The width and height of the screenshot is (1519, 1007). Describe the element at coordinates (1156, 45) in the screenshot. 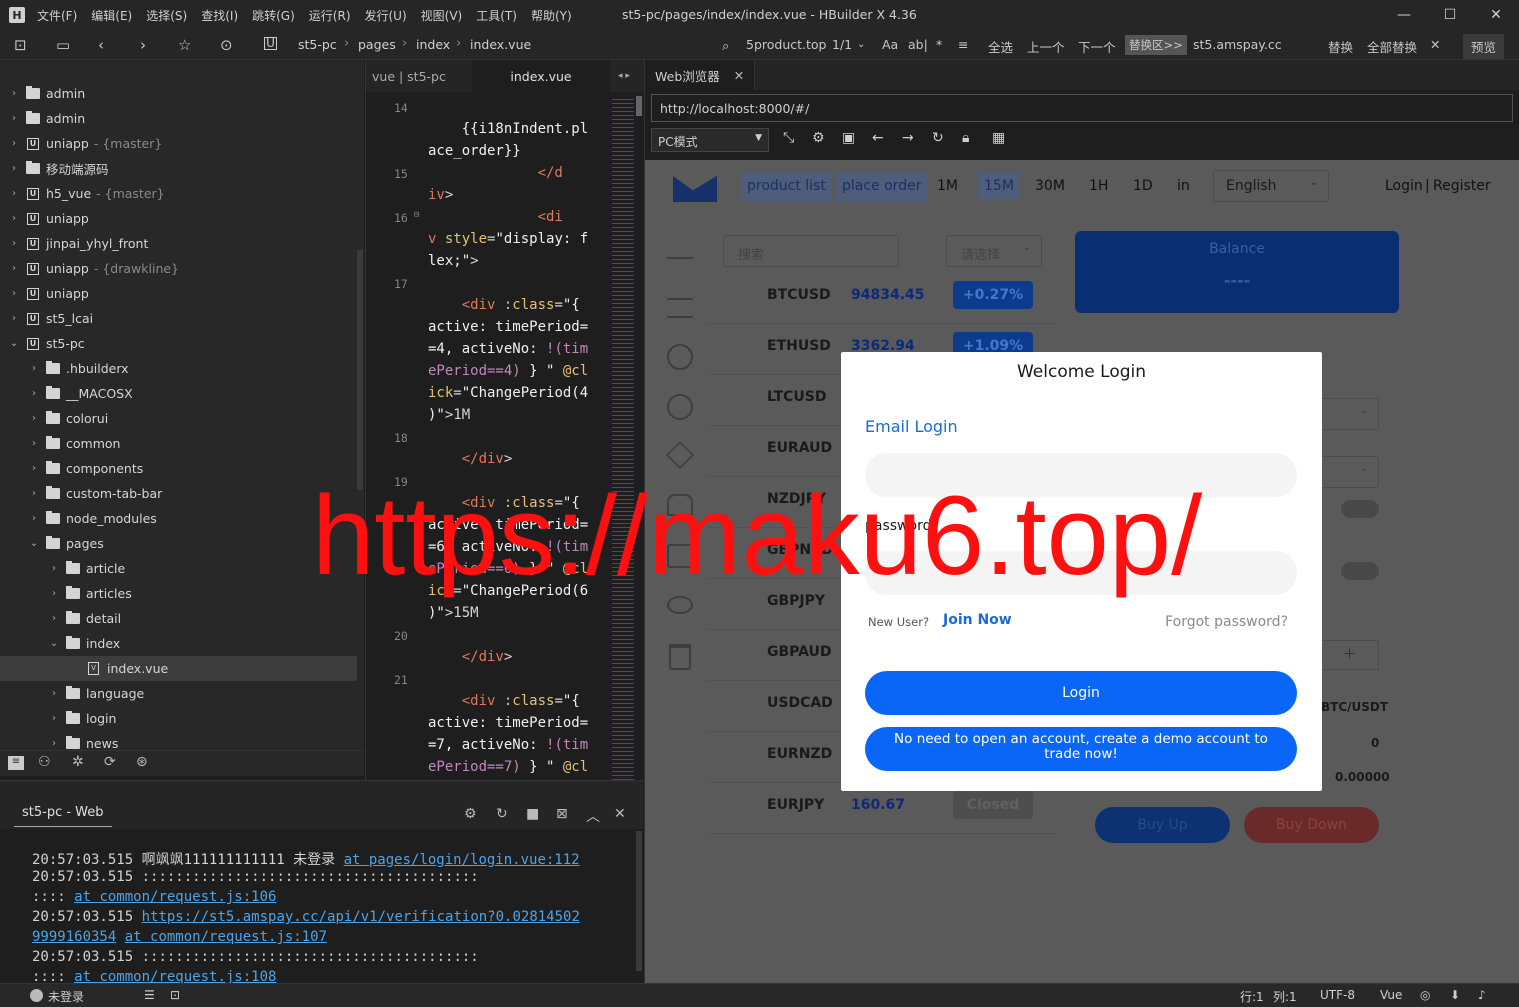

I see `replace-area-toggle: 替换区>>` at that location.